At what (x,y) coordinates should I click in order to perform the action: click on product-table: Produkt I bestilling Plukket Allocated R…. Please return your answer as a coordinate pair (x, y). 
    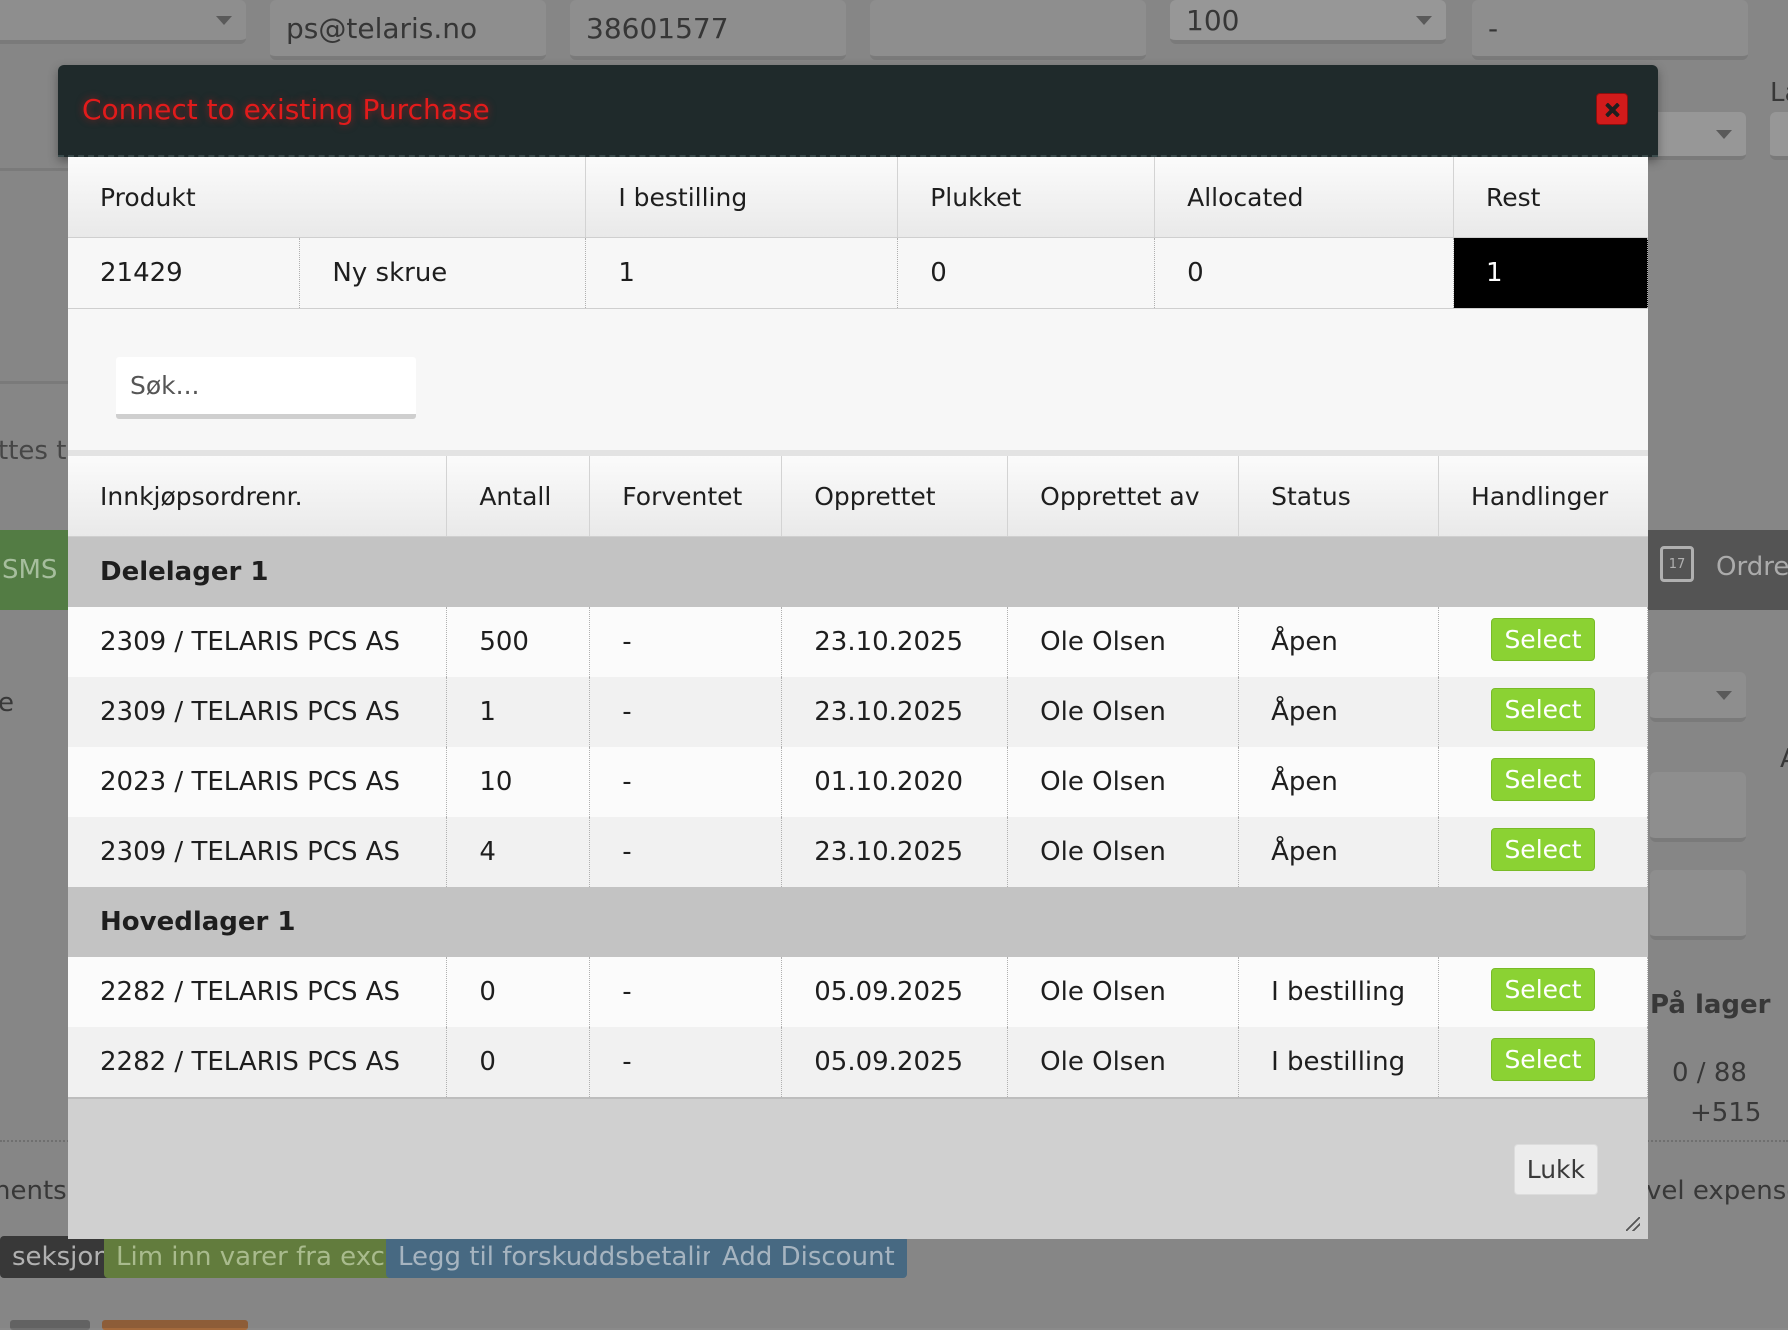
    Looking at the image, I should click on (858, 233).